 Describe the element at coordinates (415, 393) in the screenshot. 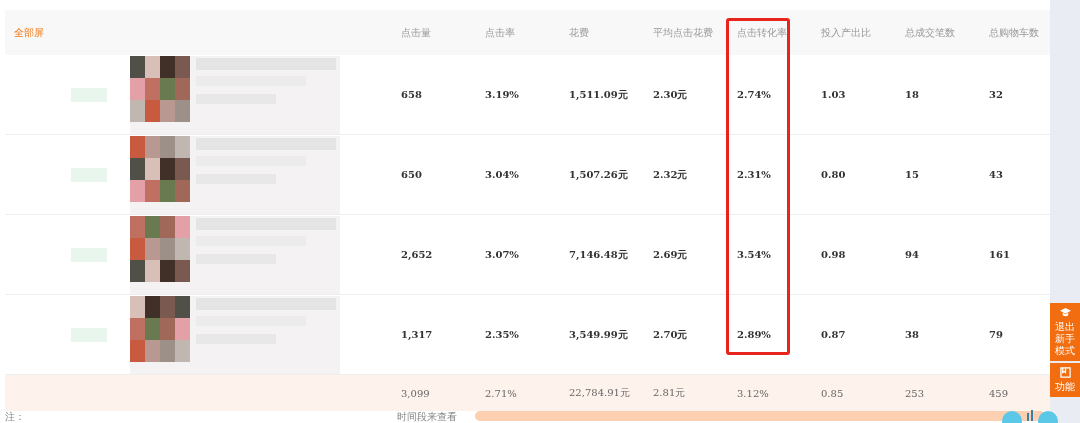

I see `table-cell: 3,099` at that location.